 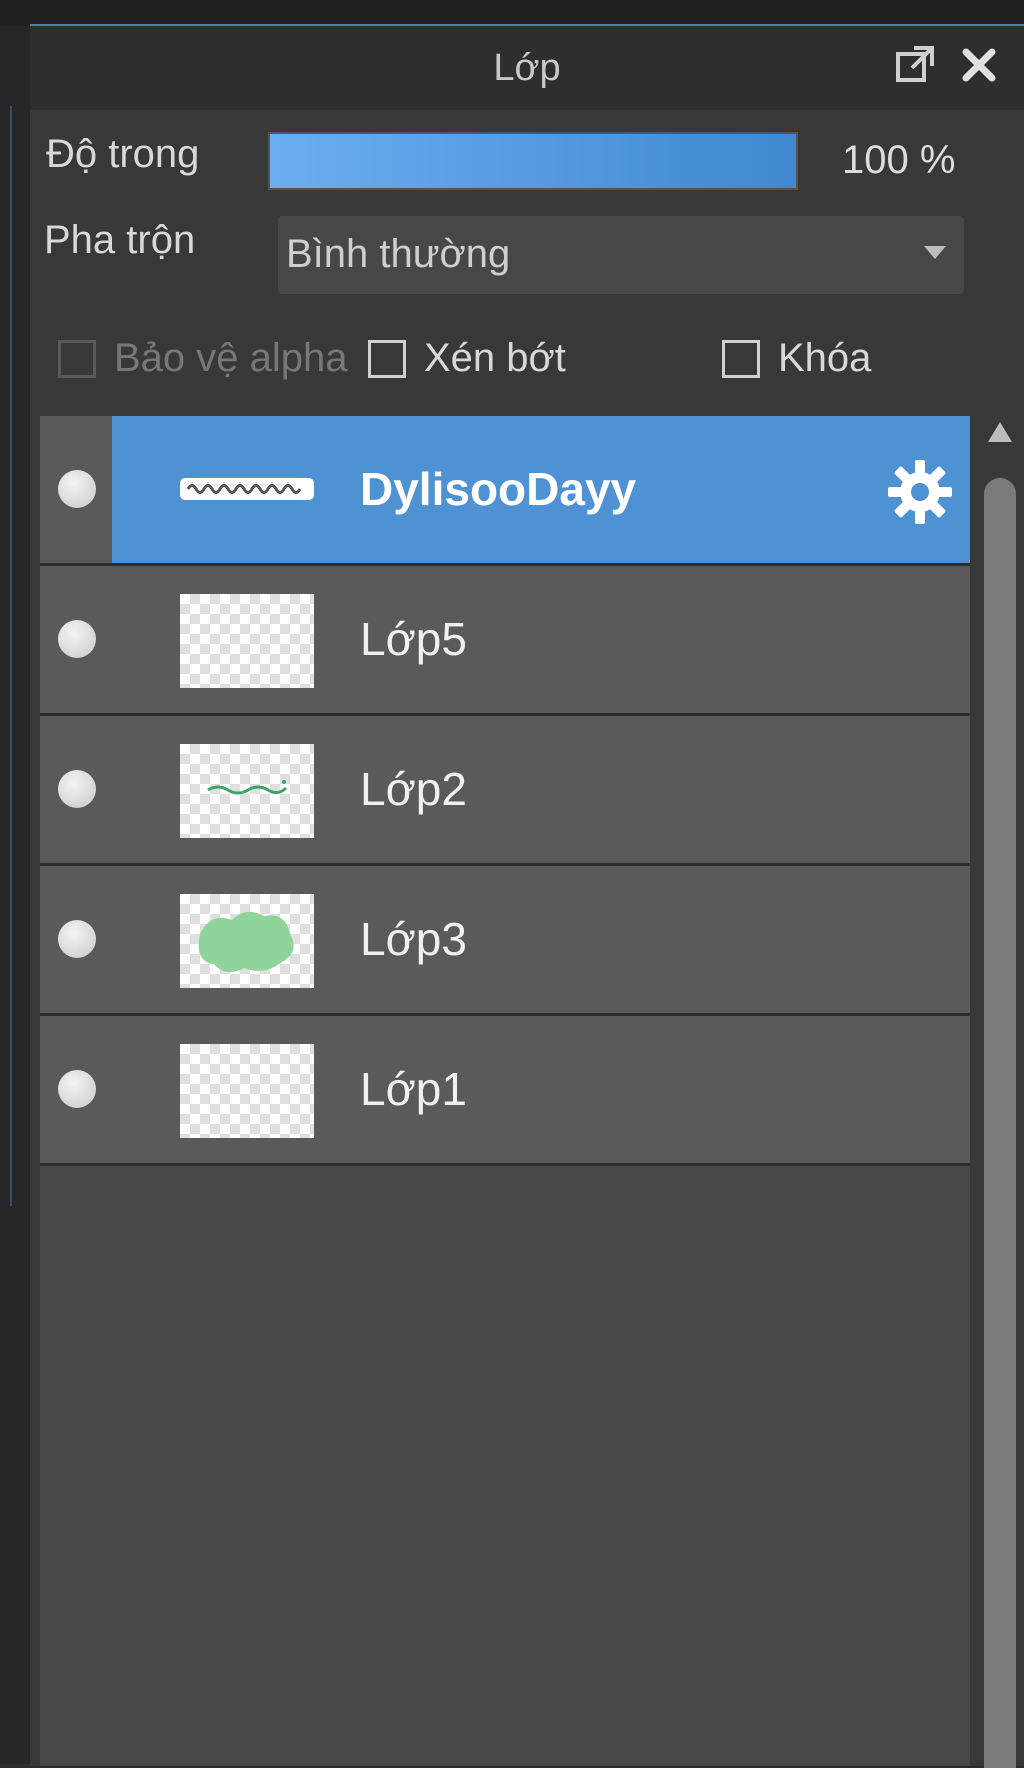 I want to click on lock-box, so click(x=741, y=358).